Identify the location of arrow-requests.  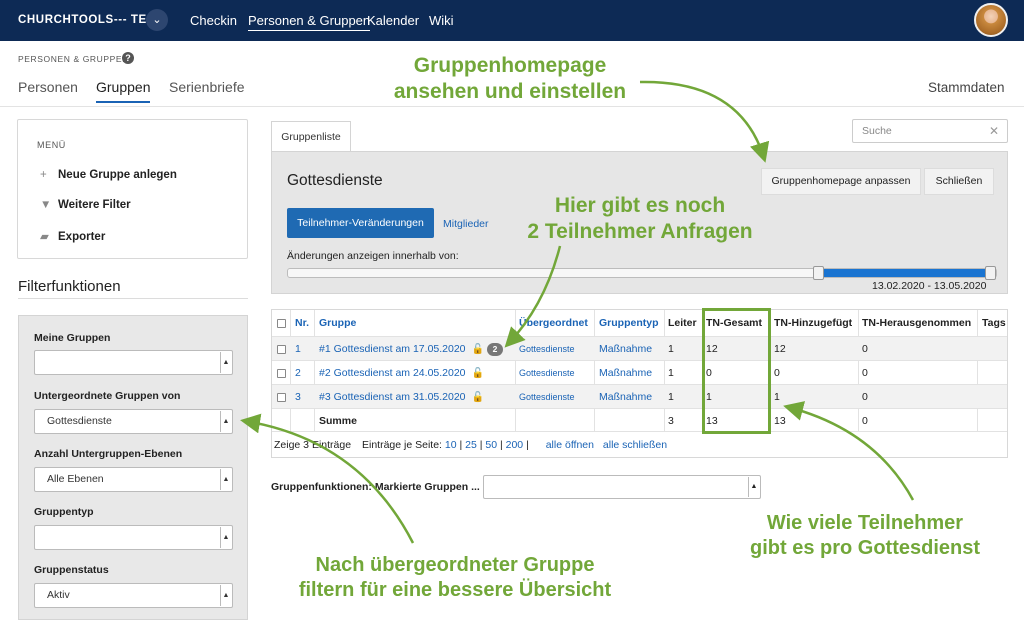
(533, 296).